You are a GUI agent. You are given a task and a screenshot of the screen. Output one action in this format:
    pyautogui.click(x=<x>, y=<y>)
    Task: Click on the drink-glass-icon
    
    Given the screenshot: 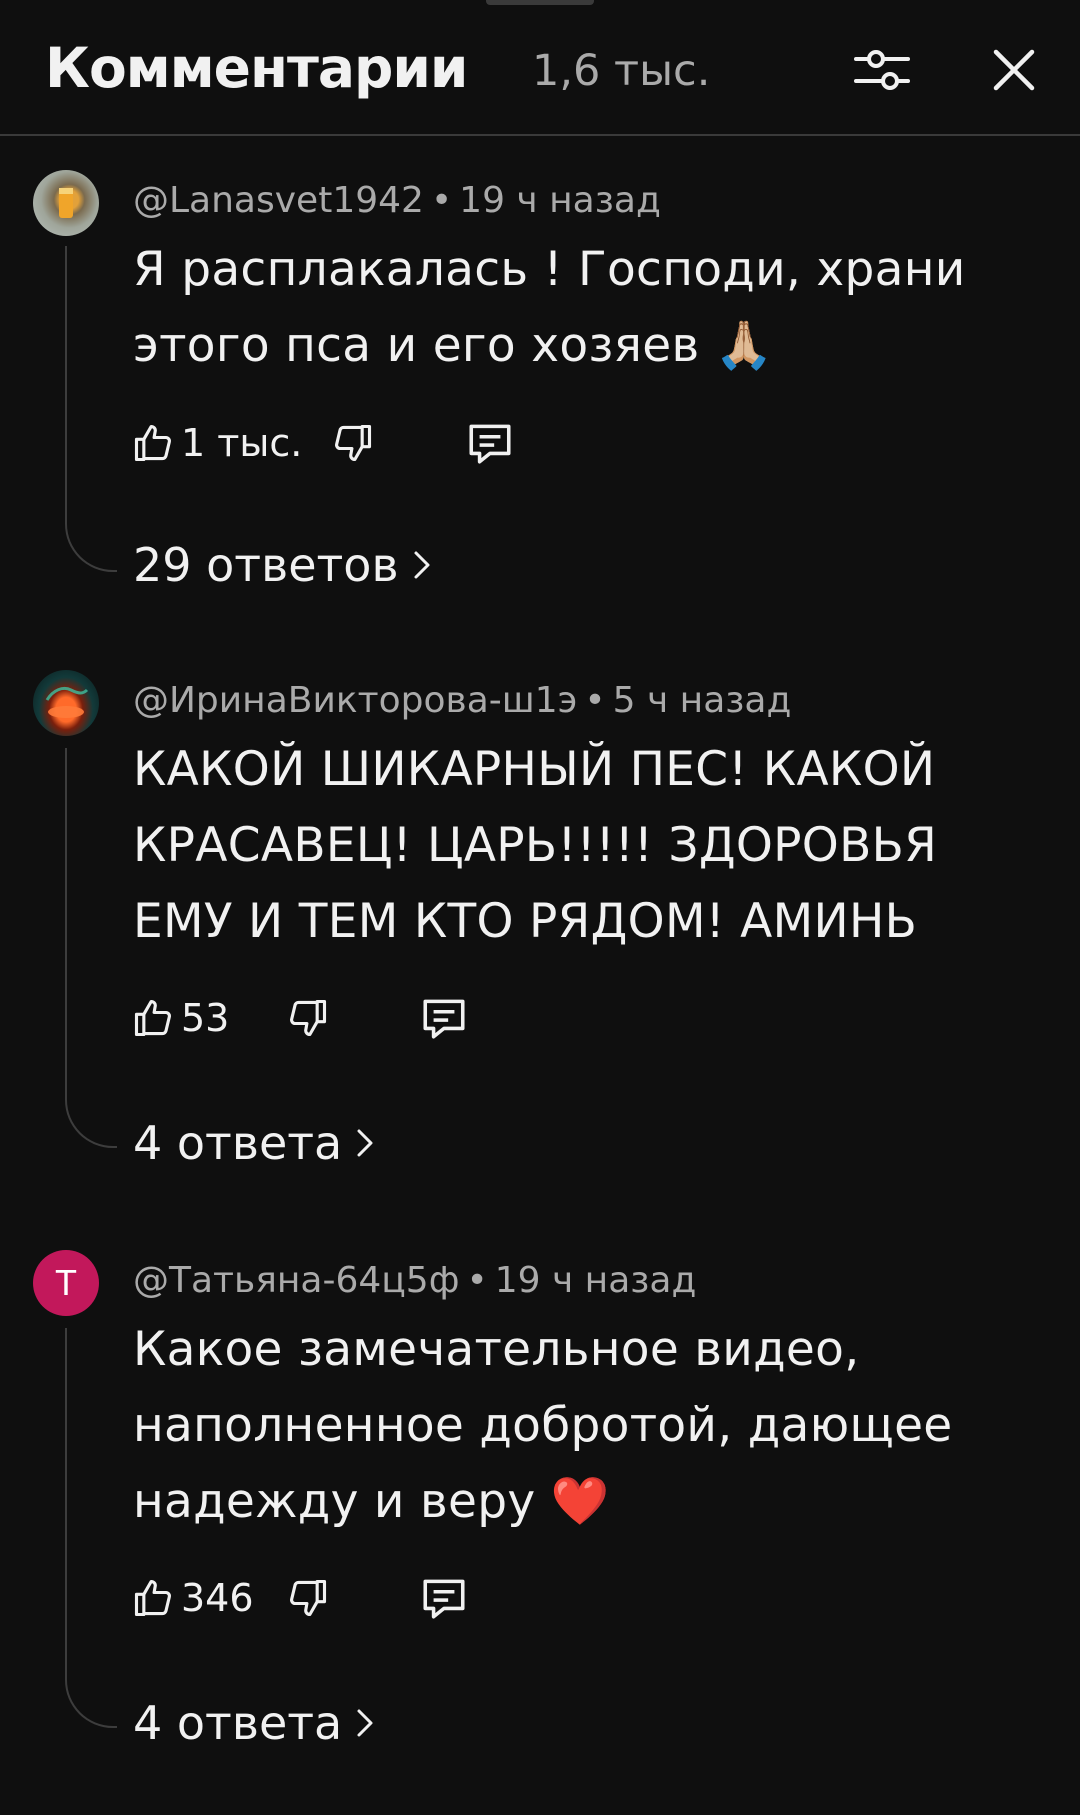 What is the action you would take?
    pyautogui.click(x=66, y=203)
    